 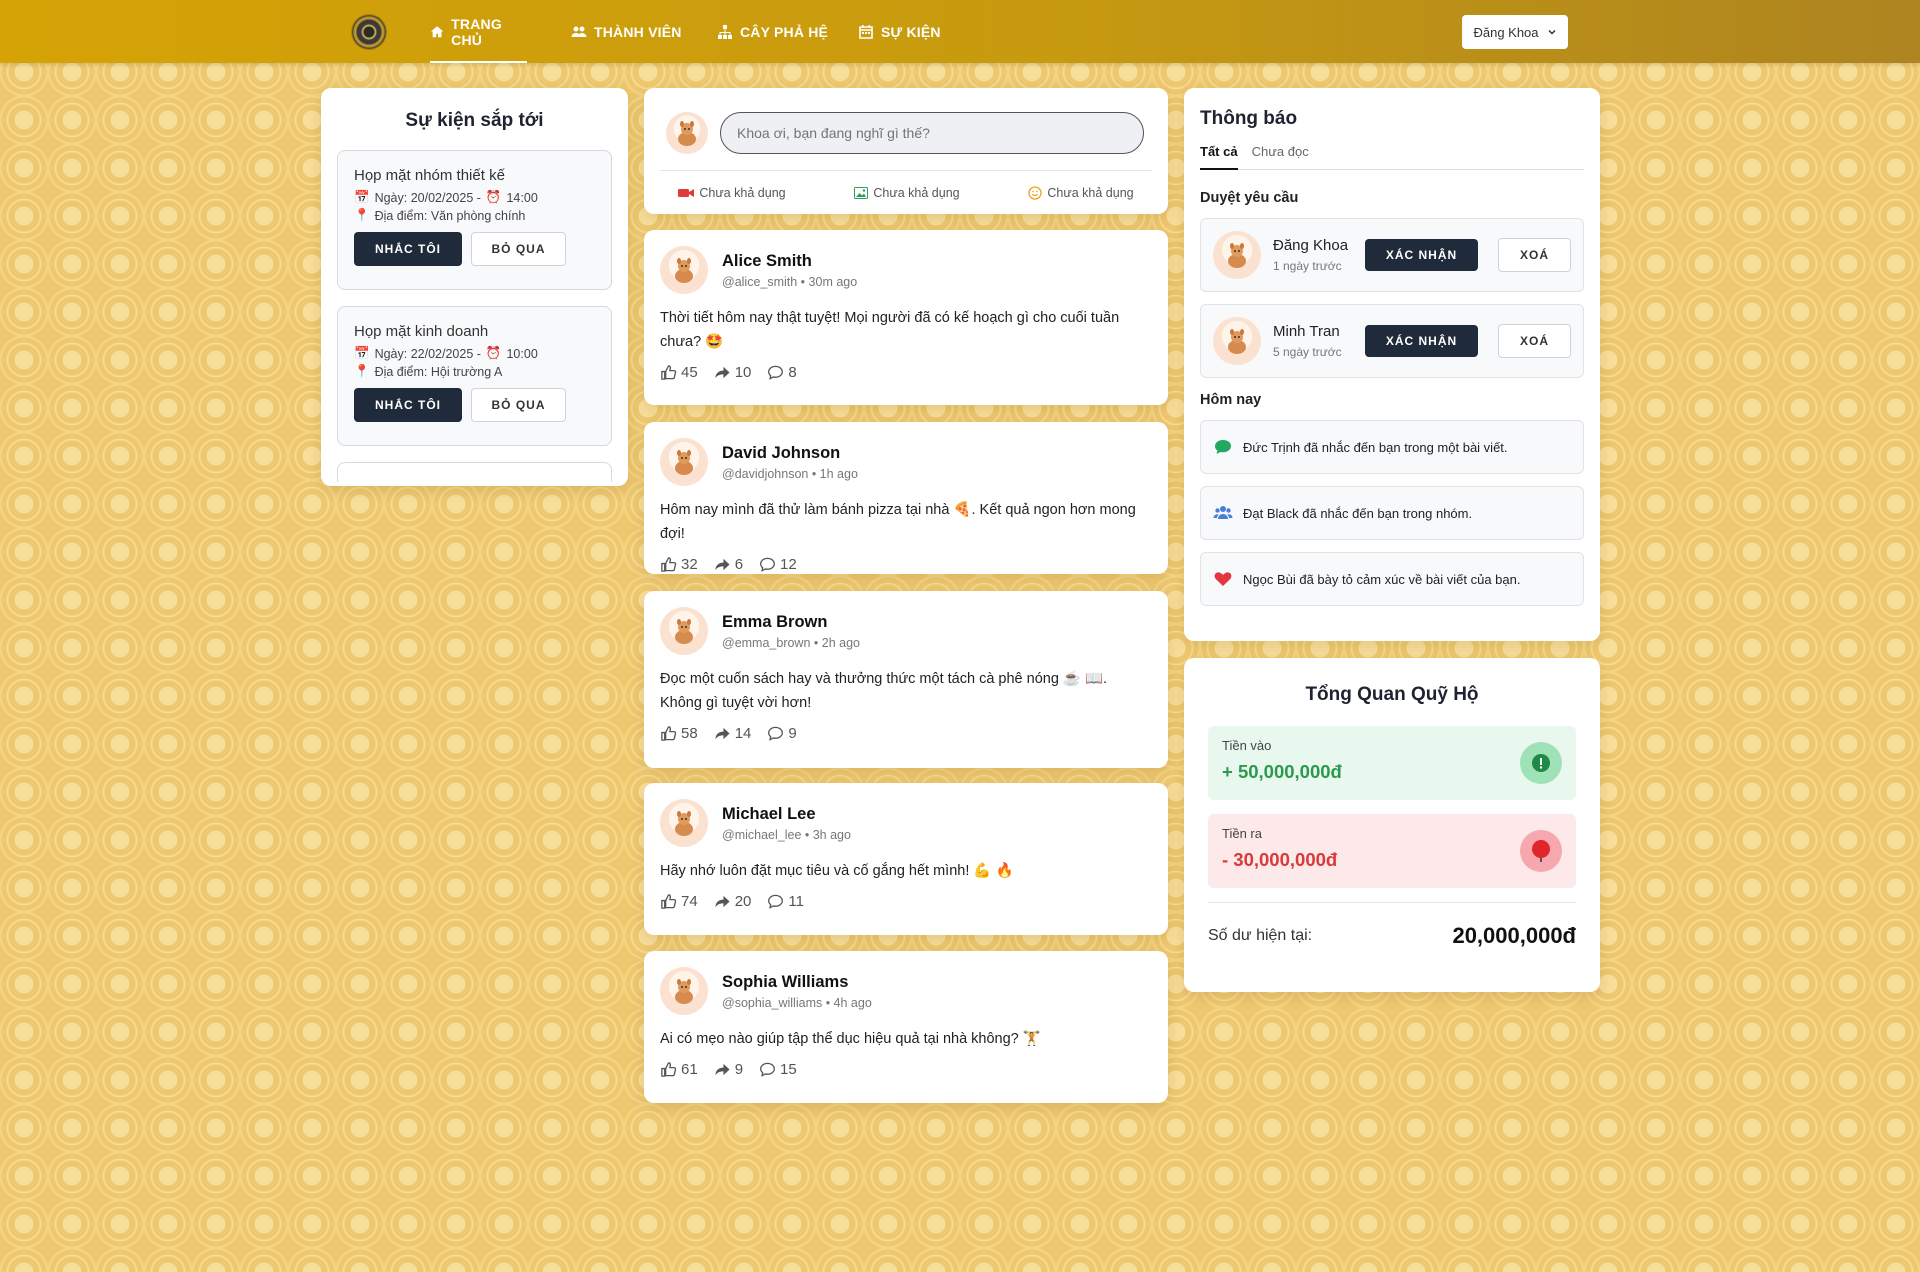 I want to click on nav-events: SỰ KIỆN, so click(x=899, y=31).